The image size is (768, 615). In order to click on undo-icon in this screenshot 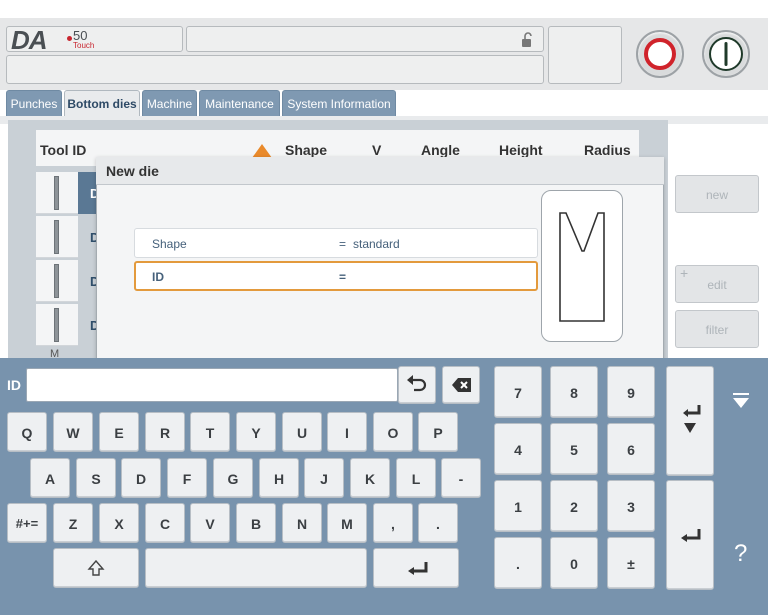, I will do `click(417, 383)`.